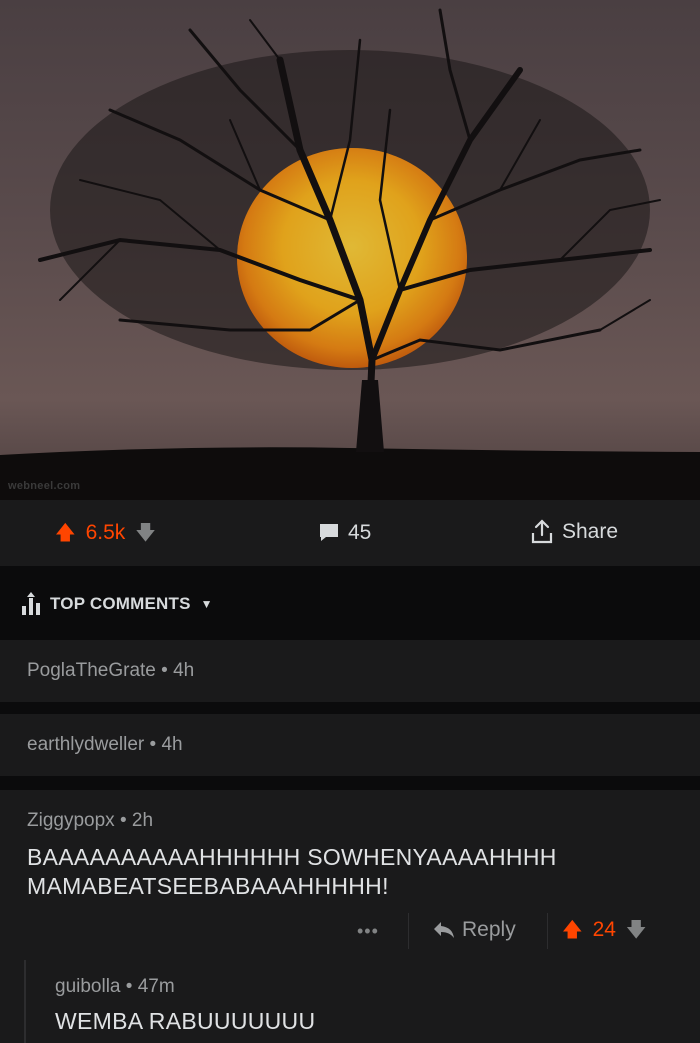 The image size is (700, 1043). Describe the element at coordinates (350, 671) in the screenshot. I see `collapsed-comment: PoglaTheGrate • 4h` at that location.